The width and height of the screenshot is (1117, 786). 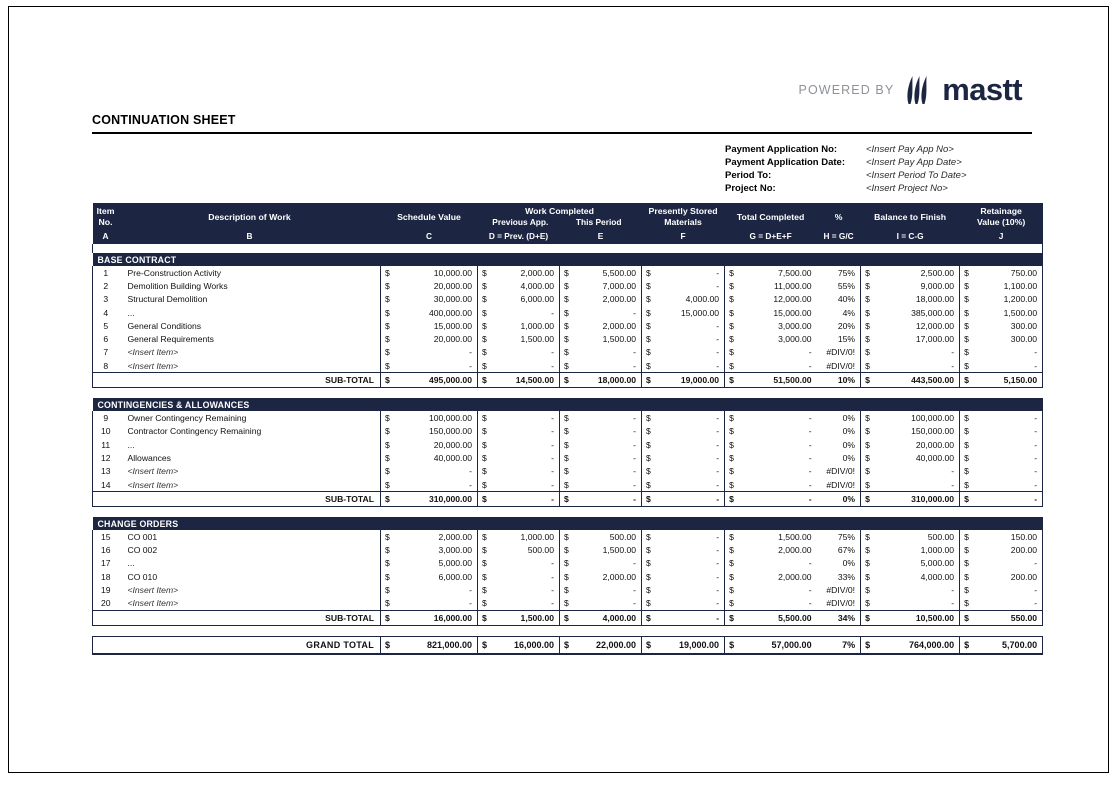 What do you see at coordinates (1008, 577) in the screenshot?
I see `cell-retainage: 200.00` at bounding box center [1008, 577].